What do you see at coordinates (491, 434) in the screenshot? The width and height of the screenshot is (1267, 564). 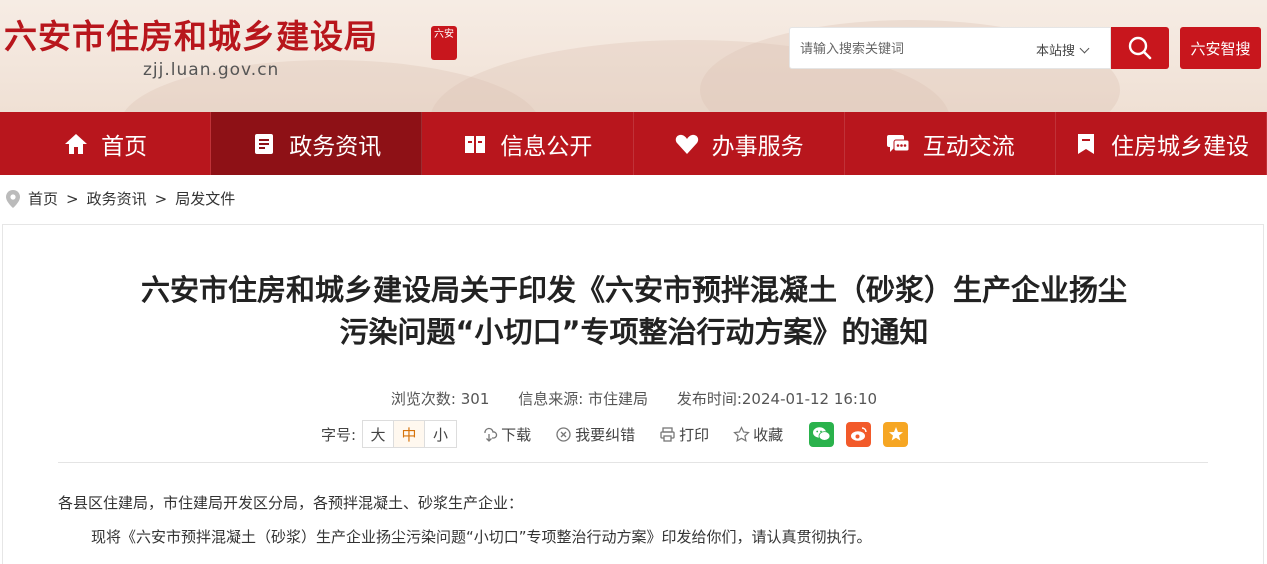 I see `download-icon` at bounding box center [491, 434].